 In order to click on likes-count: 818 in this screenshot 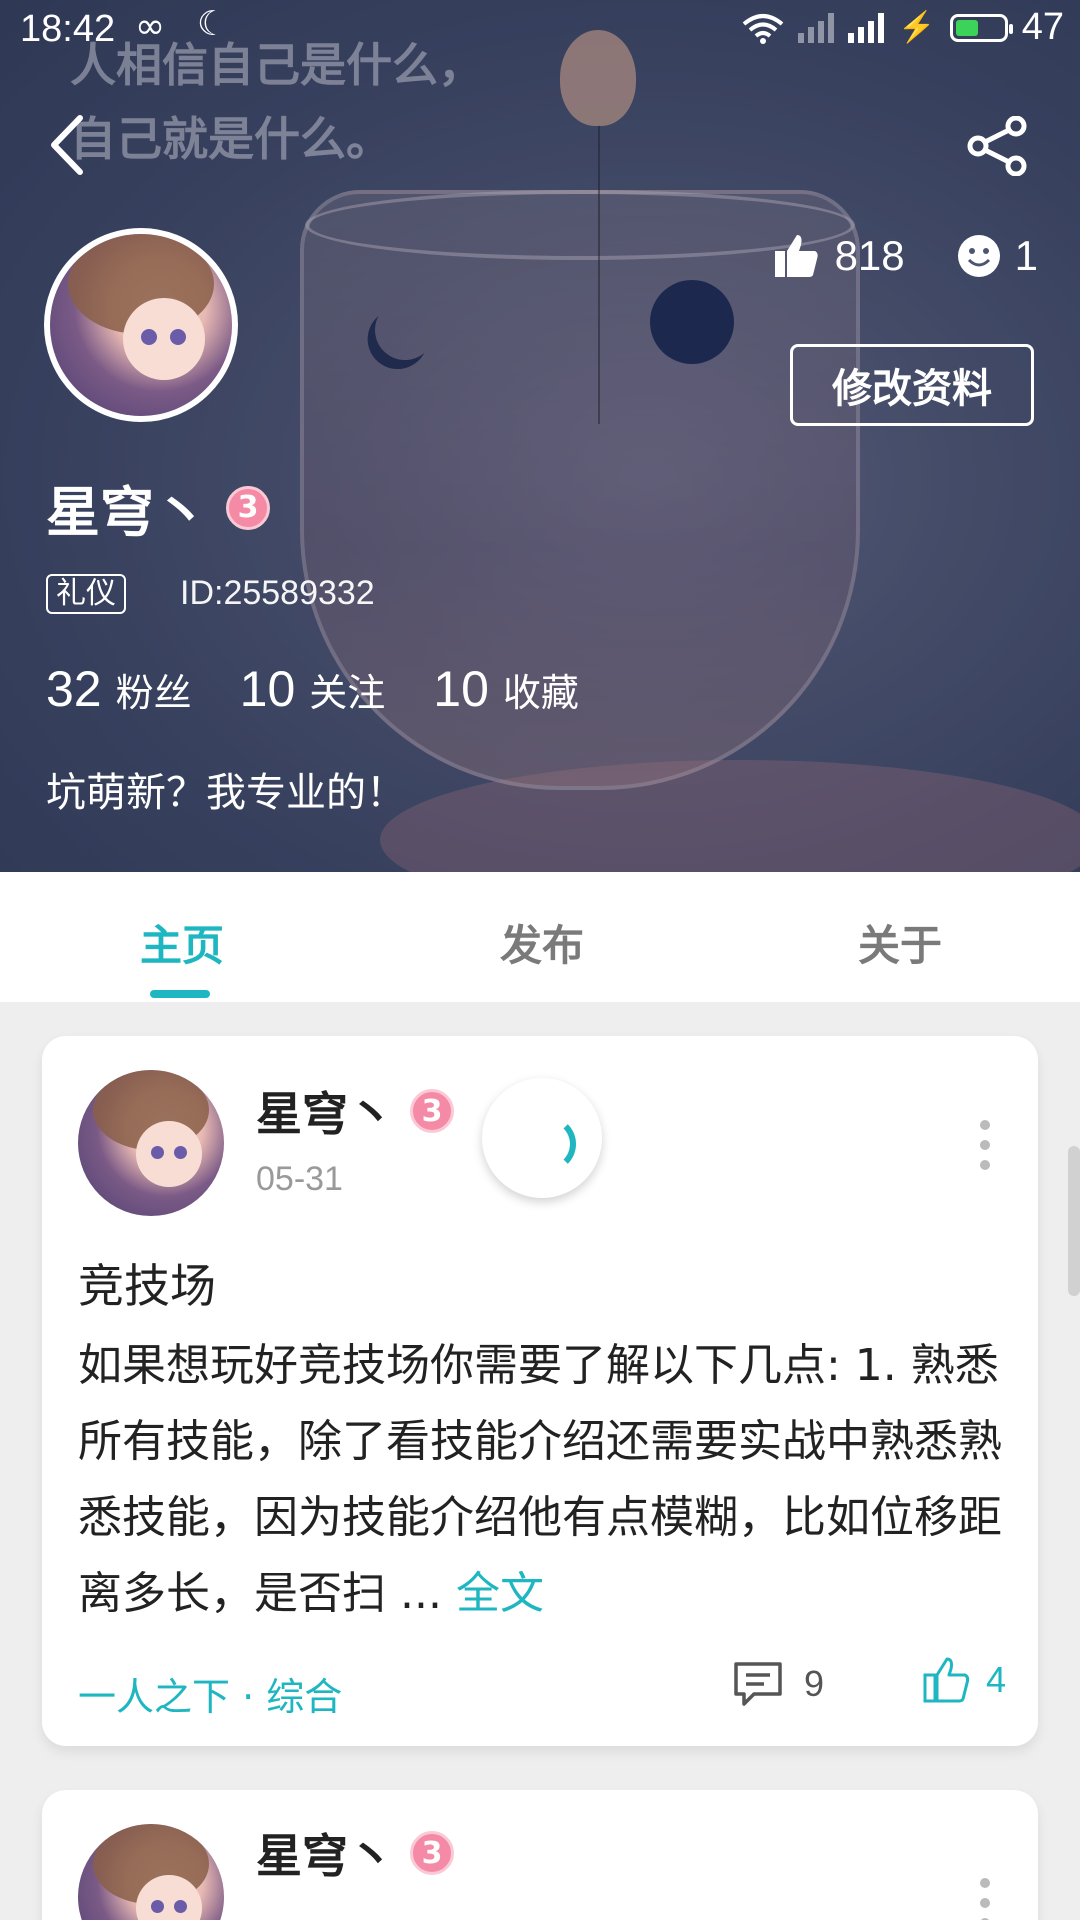, I will do `click(869, 255)`.